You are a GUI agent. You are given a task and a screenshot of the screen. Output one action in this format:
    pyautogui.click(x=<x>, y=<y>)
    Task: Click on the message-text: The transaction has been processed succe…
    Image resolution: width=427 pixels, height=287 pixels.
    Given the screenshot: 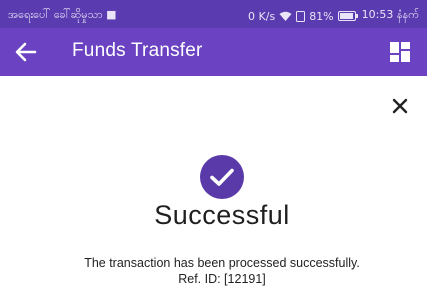 What is the action you would take?
    pyautogui.click(x=222, y=263)
    